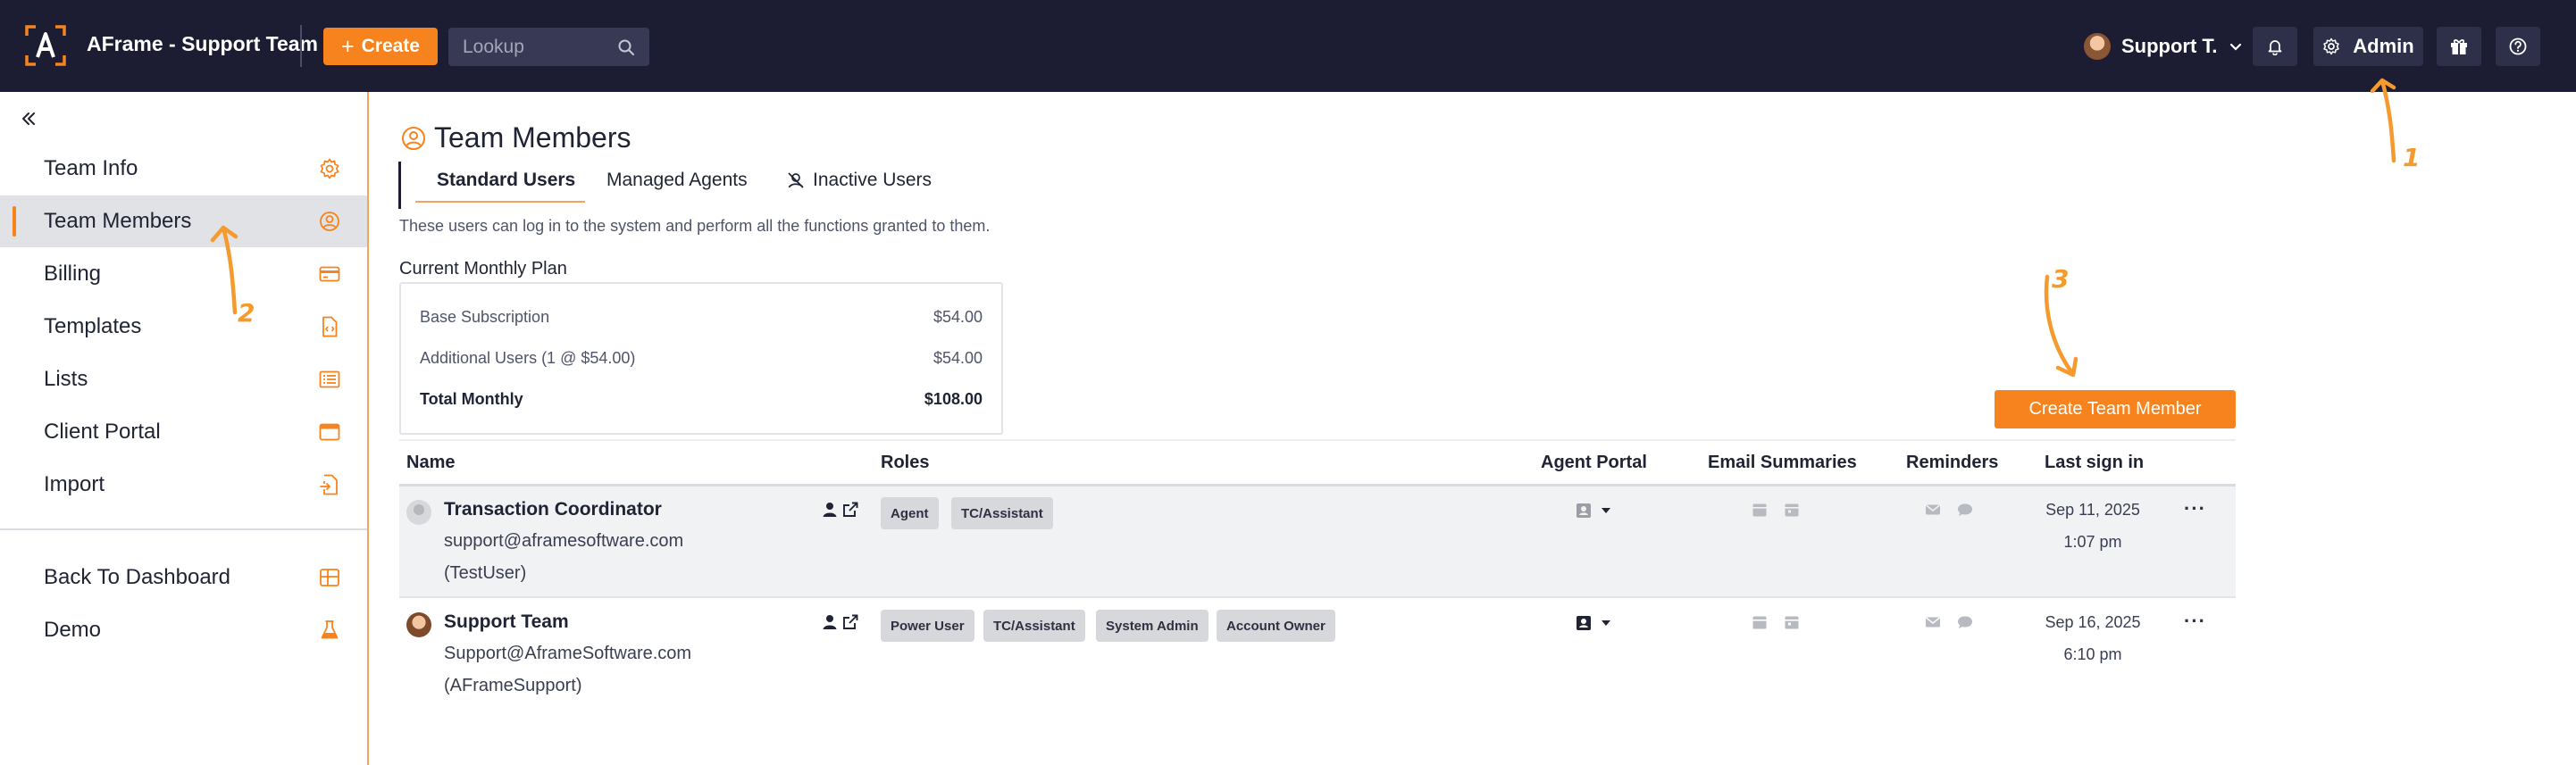  Describe the element at coordinates (906, 462) in the screenshot. I see `column-header-roles: Roles` at that location.